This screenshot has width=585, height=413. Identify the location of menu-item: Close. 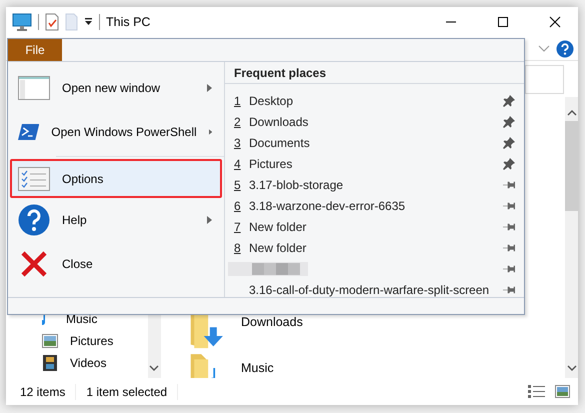
(116, 264).